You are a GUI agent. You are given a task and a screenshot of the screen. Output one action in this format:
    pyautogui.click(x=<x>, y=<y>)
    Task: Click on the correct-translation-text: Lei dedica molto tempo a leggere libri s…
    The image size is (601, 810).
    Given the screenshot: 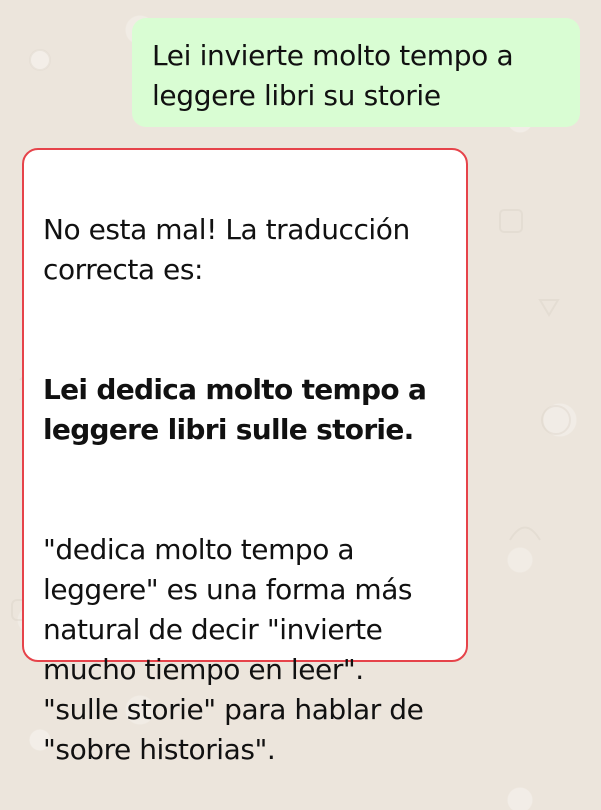 What is the action you would take?
    pyautogui.click(x=235, y=409)
    